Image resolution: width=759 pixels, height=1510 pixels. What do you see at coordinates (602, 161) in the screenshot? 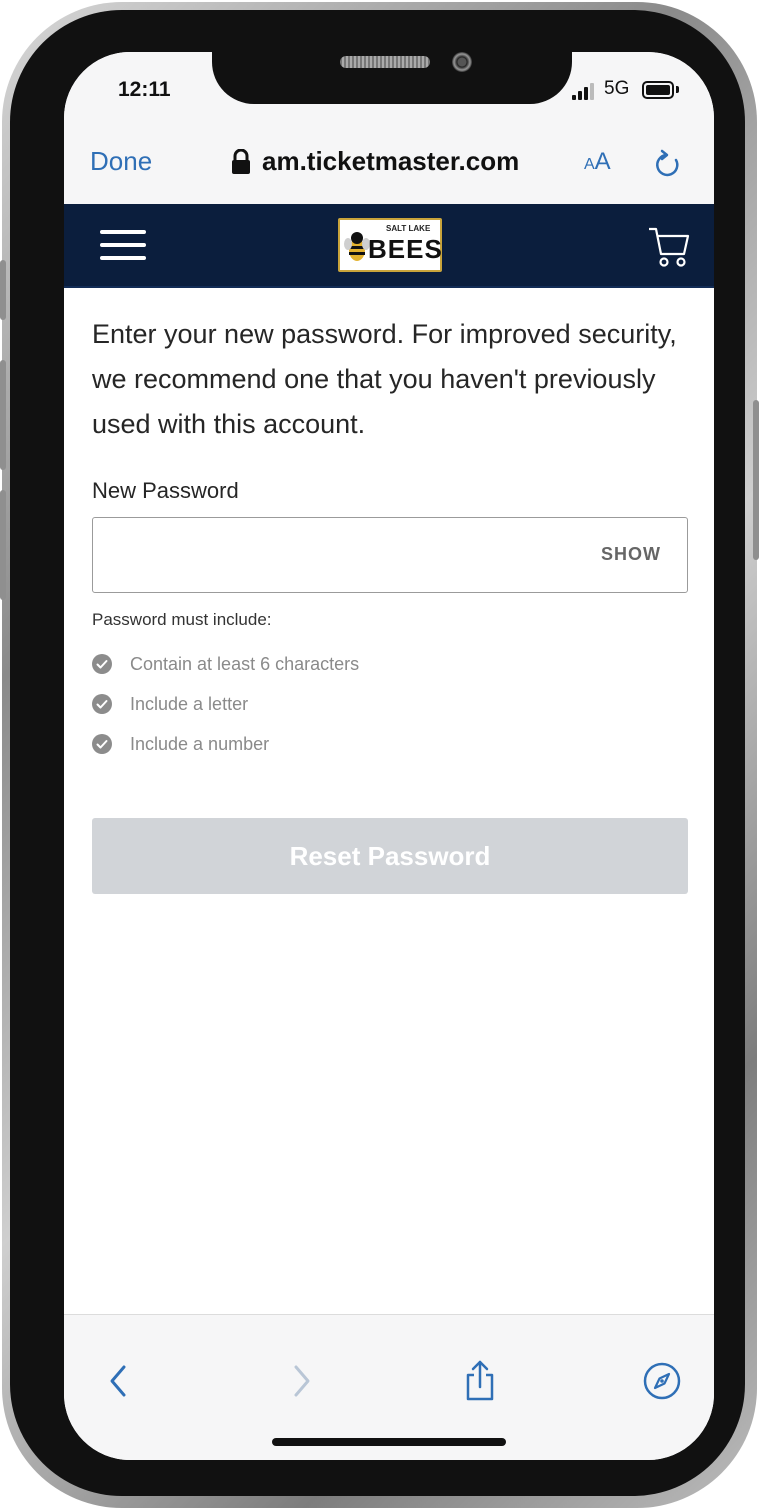
I see `text-size-big-label: A` at bounding box center [602, 161].